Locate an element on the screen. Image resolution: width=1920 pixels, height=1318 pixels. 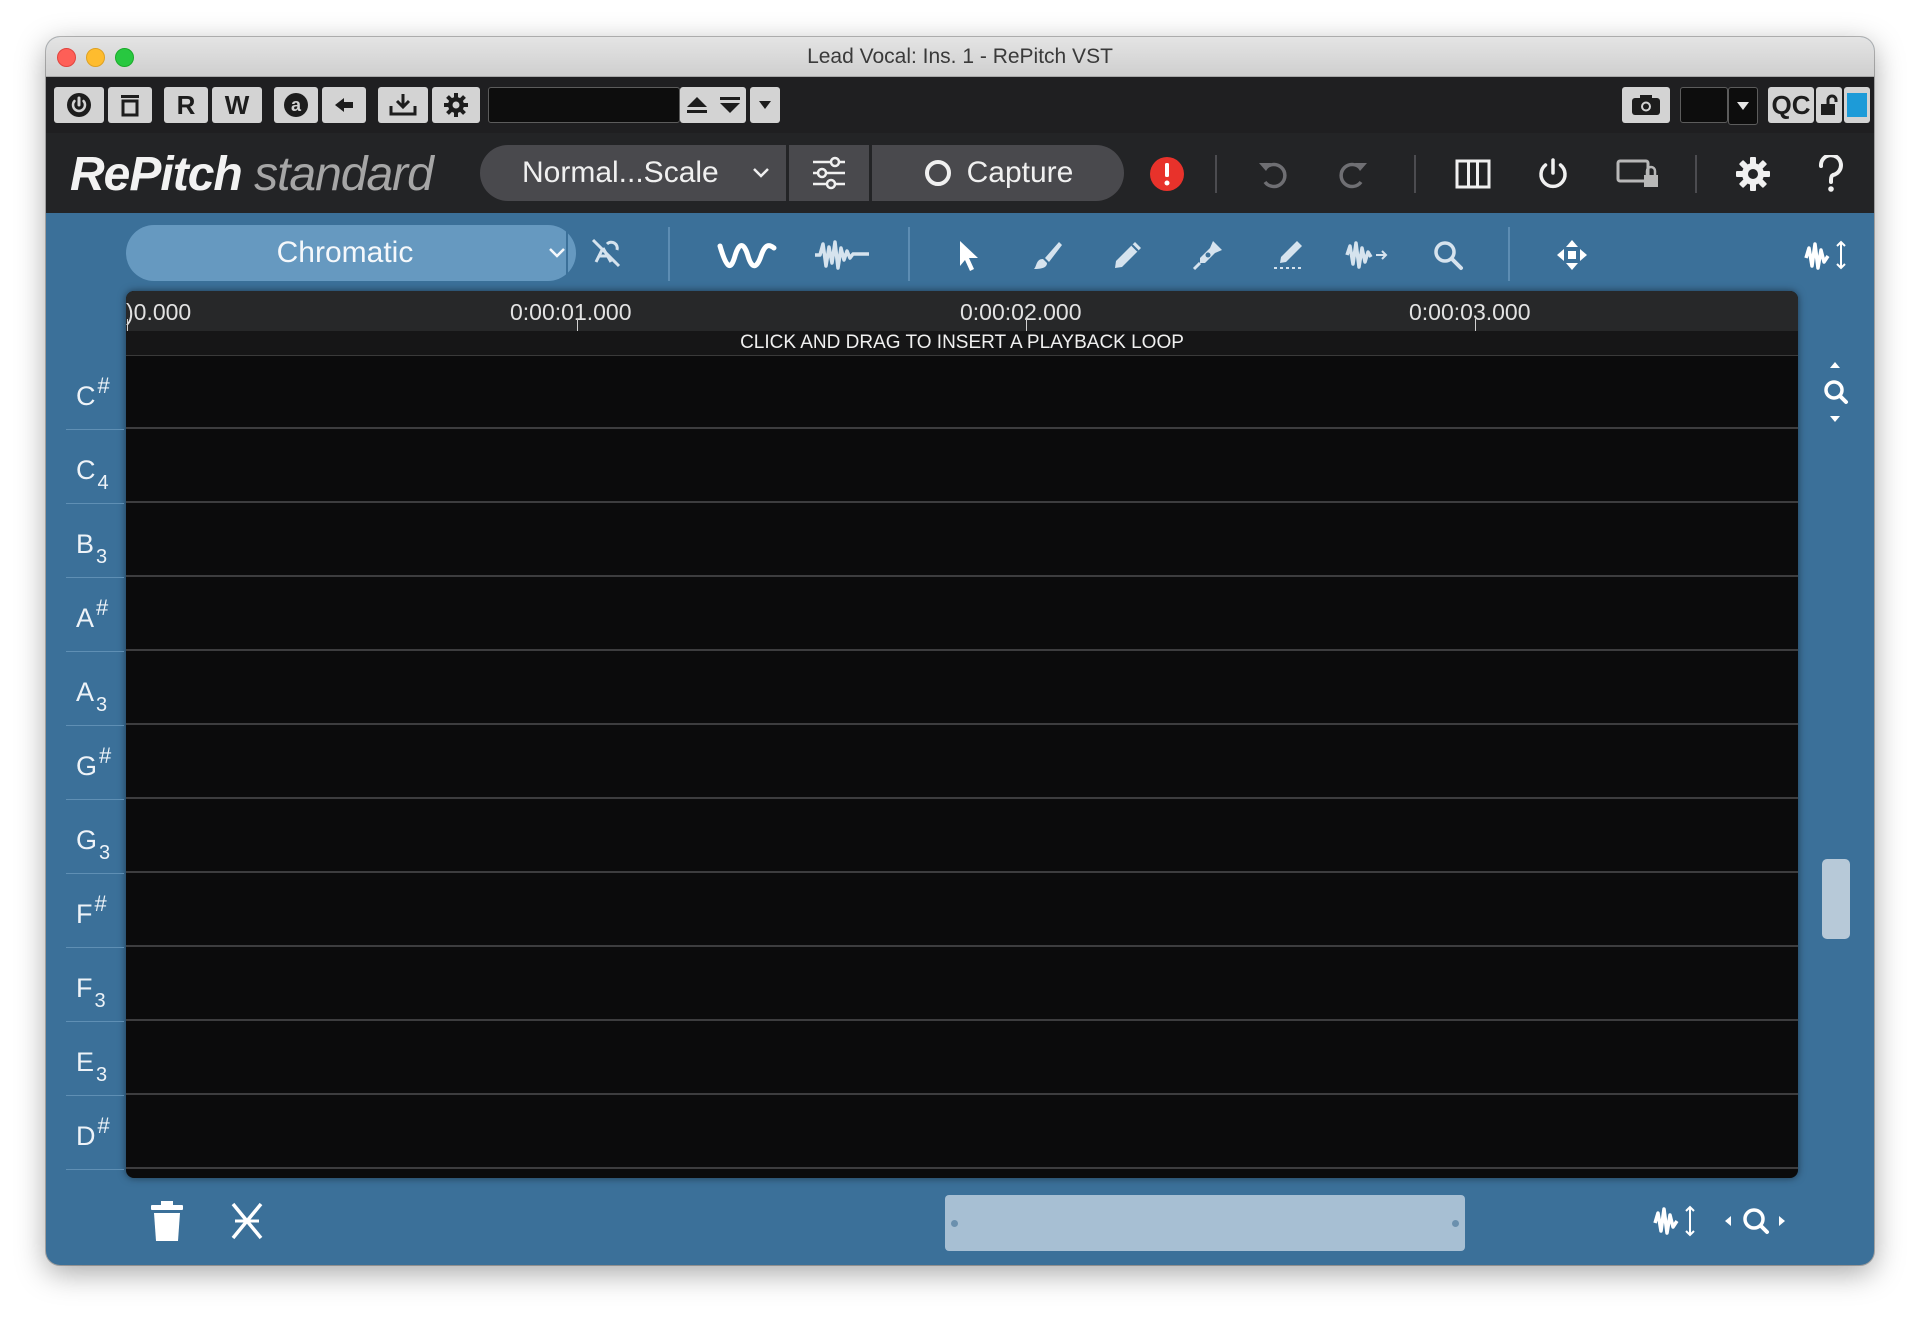
line-pencil-icon is located at coordinates (1288, 255).